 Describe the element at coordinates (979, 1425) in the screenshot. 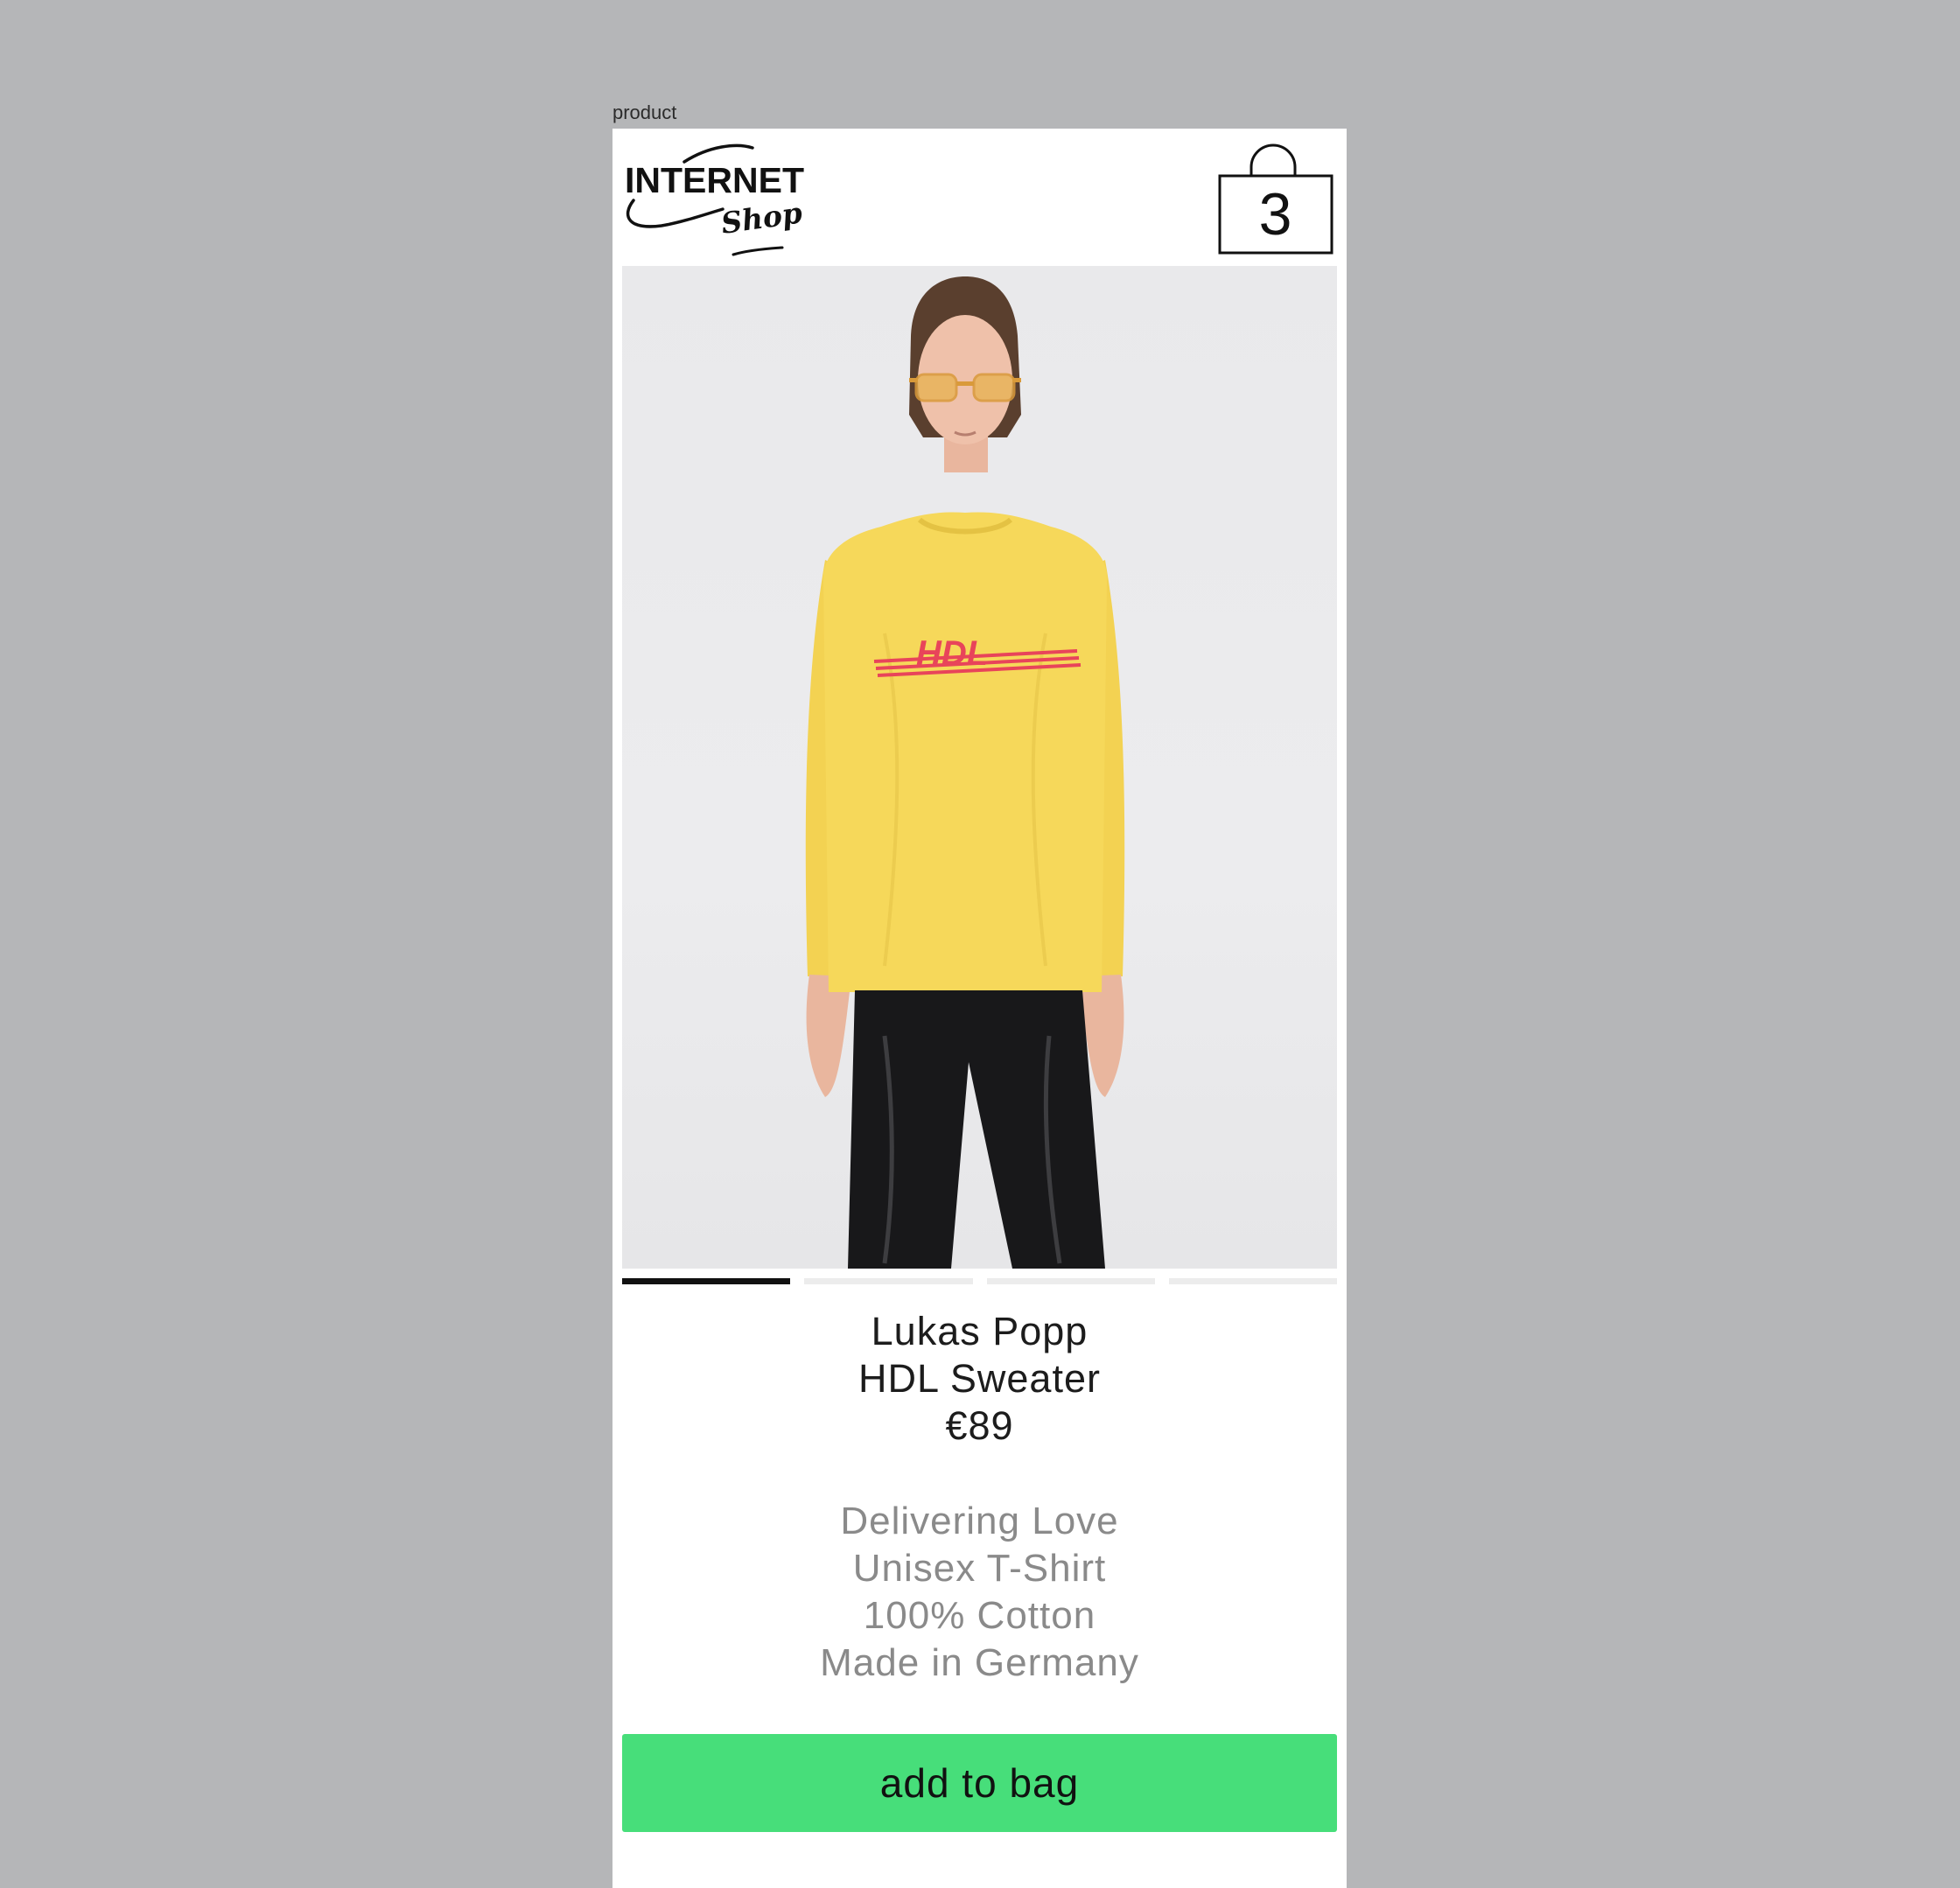

I see `product-price: €89` at that location.